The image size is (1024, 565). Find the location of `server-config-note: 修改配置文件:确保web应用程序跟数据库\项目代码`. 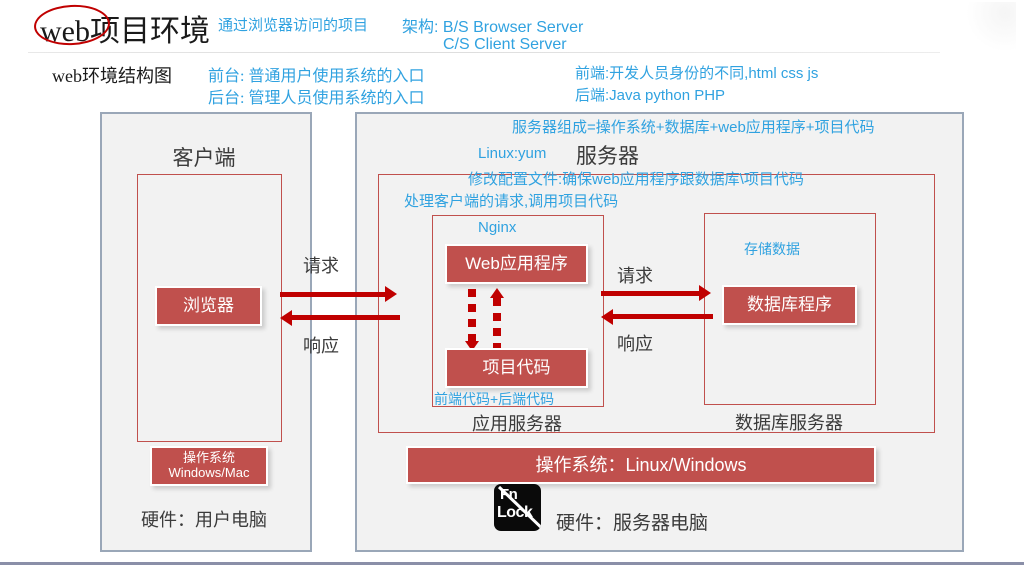

server-config-note: 修改配置文件:确保web应用程序跟数据库\项目代码 is located at coordinates (636, 179).